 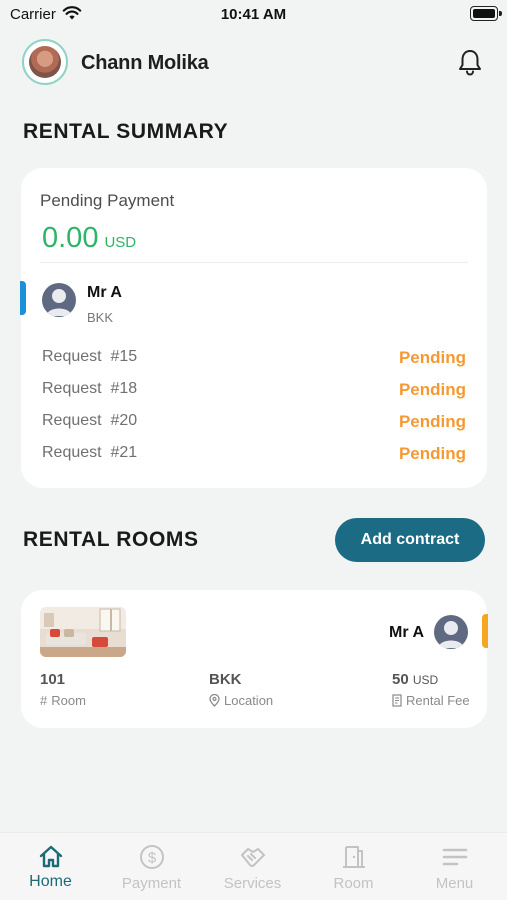 What do you see at coordinates (70, 238) in the screenshot?
I see `pending-amount-value: 0.00` at bounding box center [70, 238].